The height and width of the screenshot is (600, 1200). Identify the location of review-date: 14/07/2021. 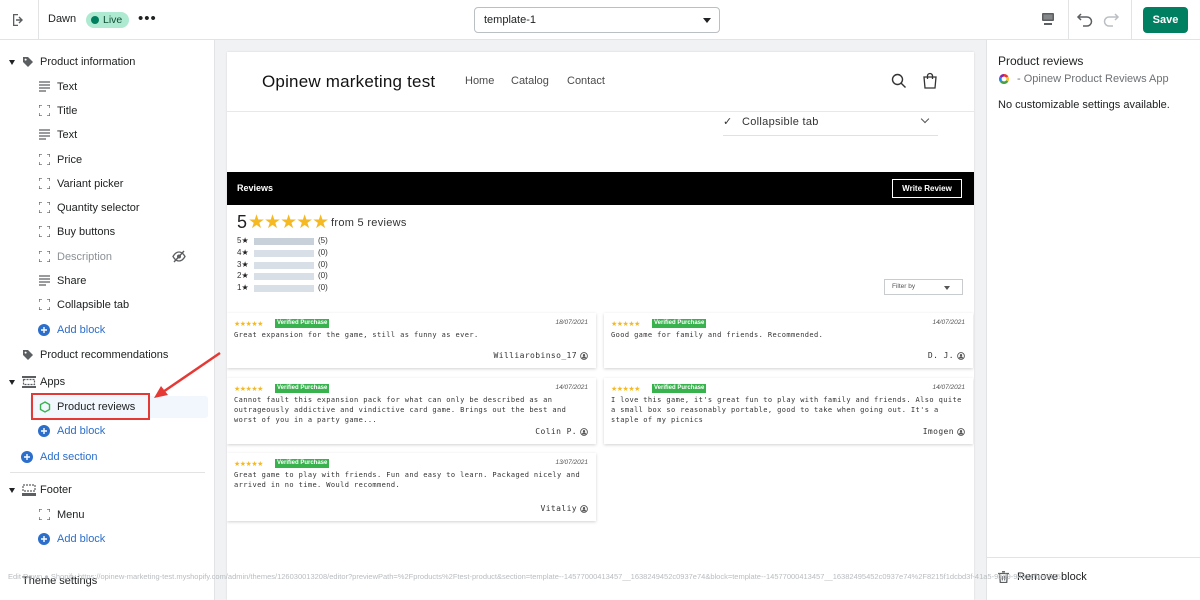
(948, 322).